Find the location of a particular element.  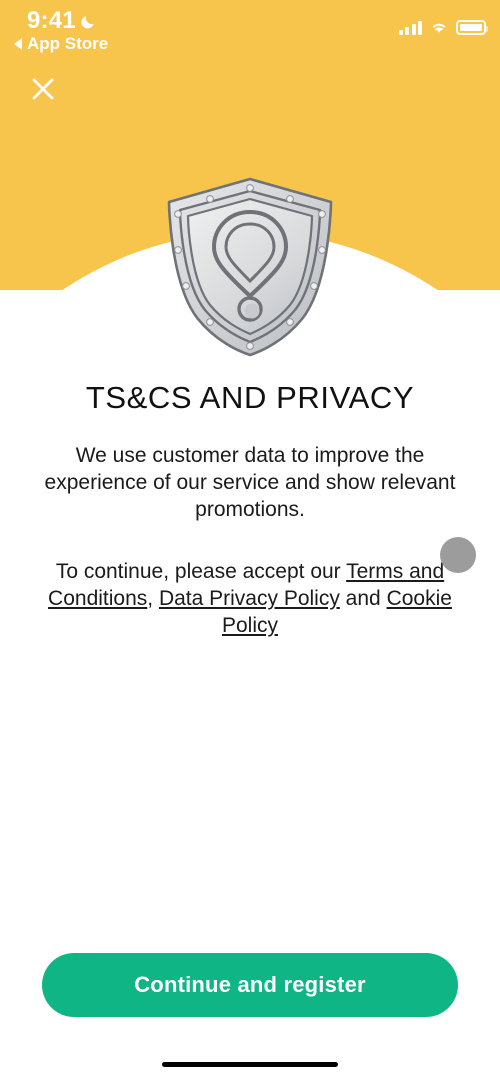

status-bar-time-group: 9:41 is located at coordinates (62, 21).